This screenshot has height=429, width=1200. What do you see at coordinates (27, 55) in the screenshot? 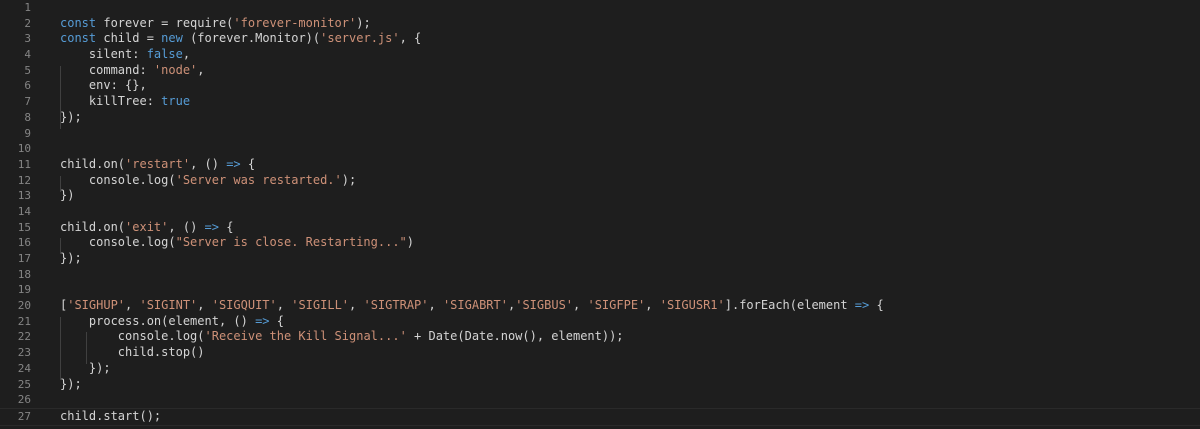
I see `line-number: 4` at bounding box center [27, 55].